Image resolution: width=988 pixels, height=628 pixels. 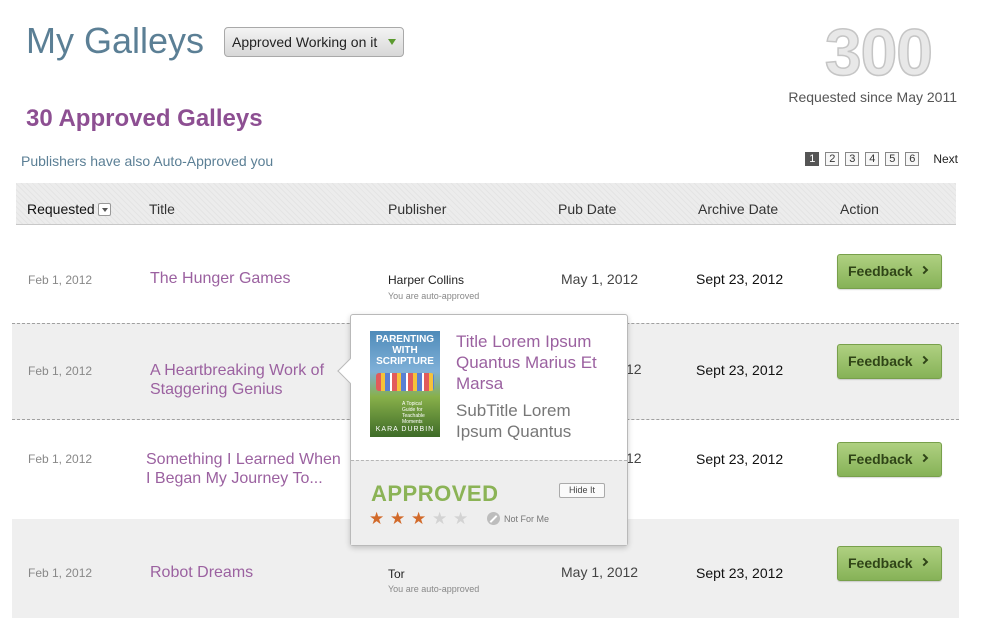 I want to click on galley-filter-select: Approved Working on it, so click(x=314, y=42).